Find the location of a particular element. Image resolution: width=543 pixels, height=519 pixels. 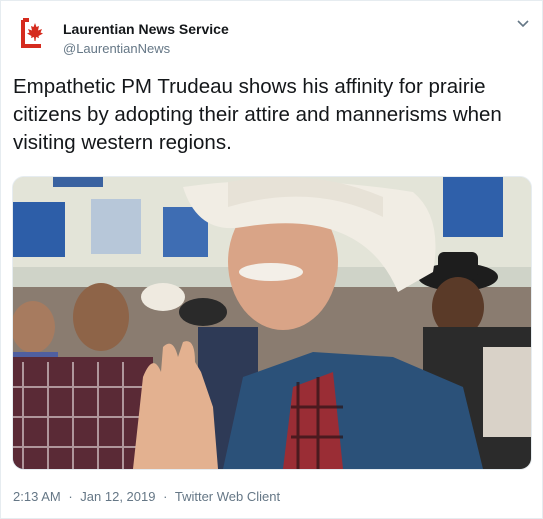

account-handle: @LaurentianNews is located at coordinates (116, 48).